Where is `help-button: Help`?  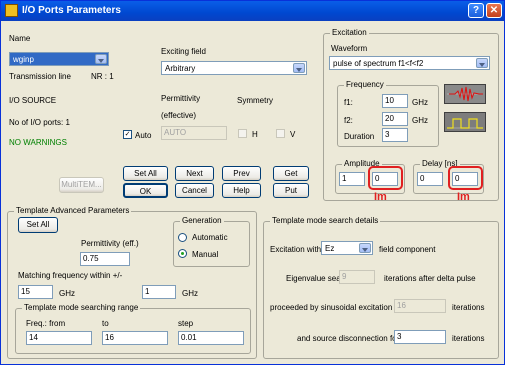
help-button: Help is located at coordinates (241, 190).